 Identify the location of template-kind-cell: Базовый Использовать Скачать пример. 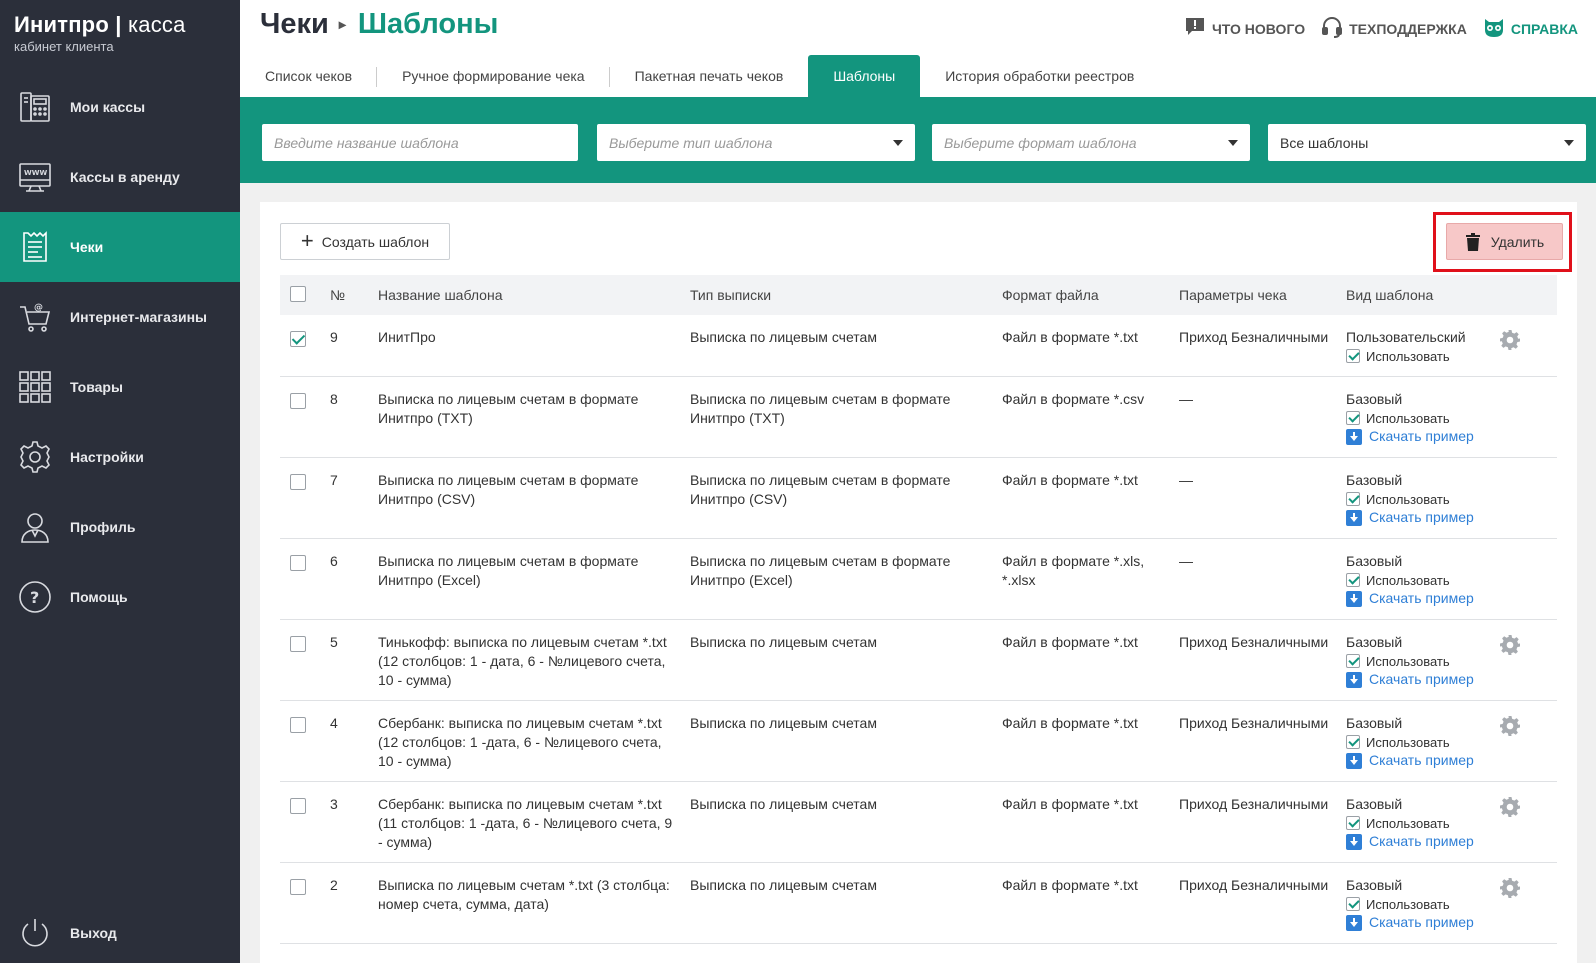
(1431, 661).